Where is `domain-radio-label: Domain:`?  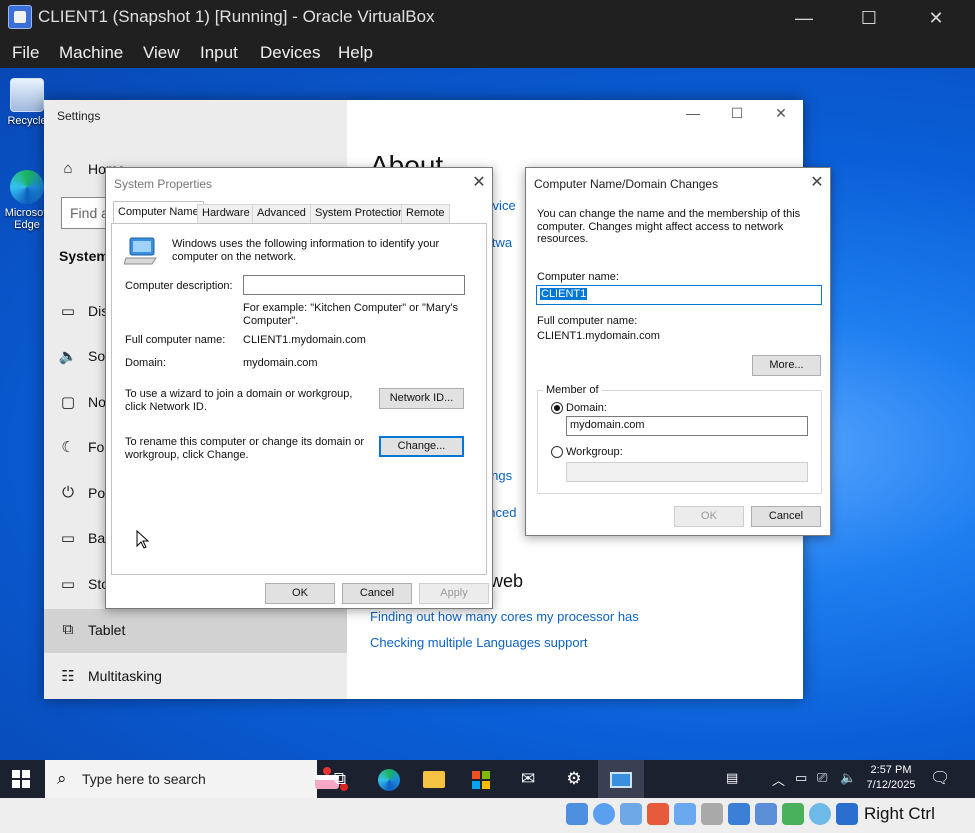 domain-radio-label: Domain: is located at coordinates (586, 408).